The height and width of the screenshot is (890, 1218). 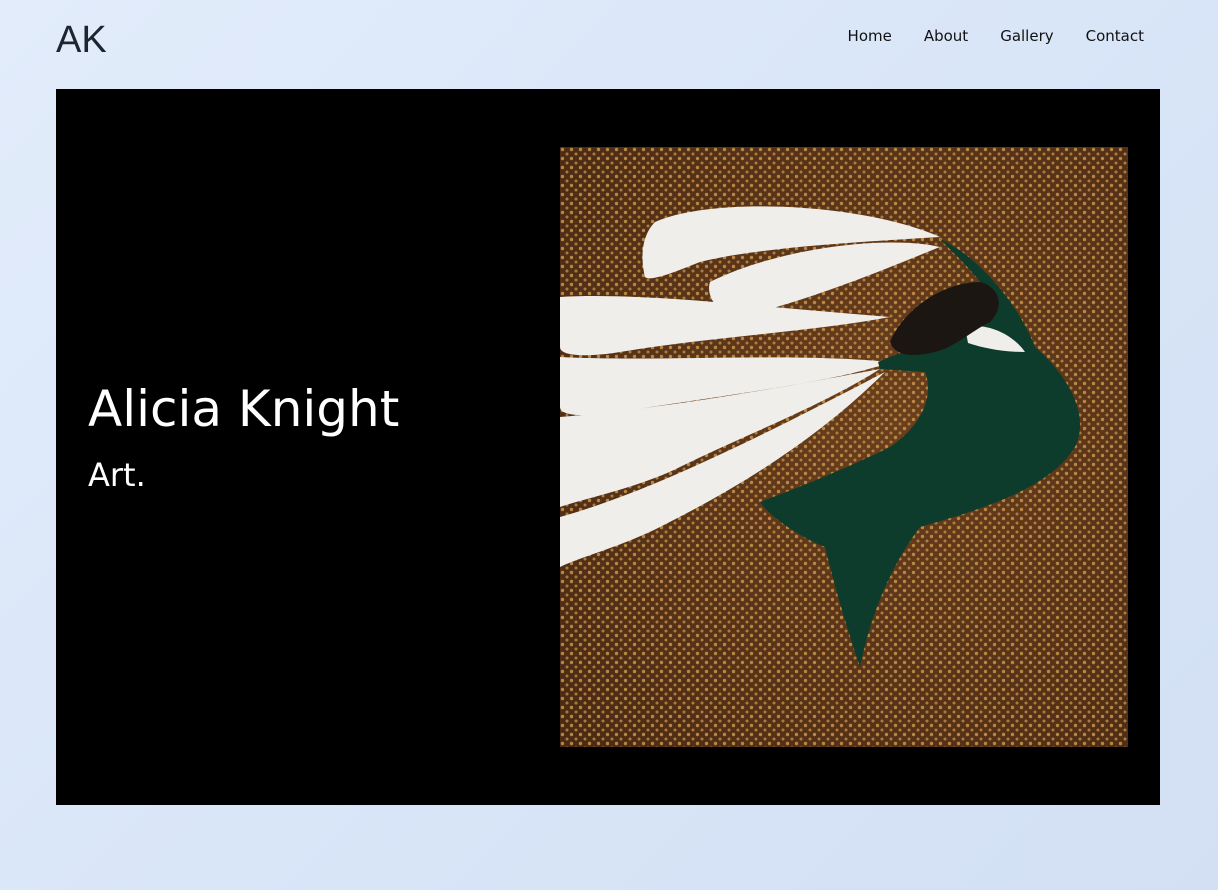 I want to click on hero-subtitle: Art., so click(x=117, y=475).